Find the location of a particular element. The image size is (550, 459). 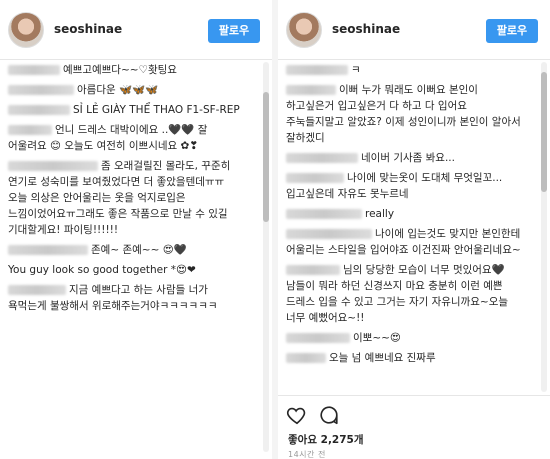

comment-text: 아름다운 🦋🦋🦋 is located at coordinates (118, 90).